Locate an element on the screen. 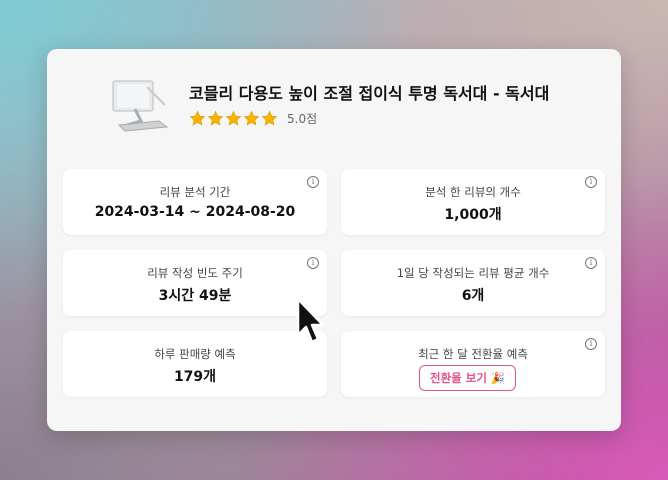  daily-review-average-value: 6개 is located at coordinates (473, 296).